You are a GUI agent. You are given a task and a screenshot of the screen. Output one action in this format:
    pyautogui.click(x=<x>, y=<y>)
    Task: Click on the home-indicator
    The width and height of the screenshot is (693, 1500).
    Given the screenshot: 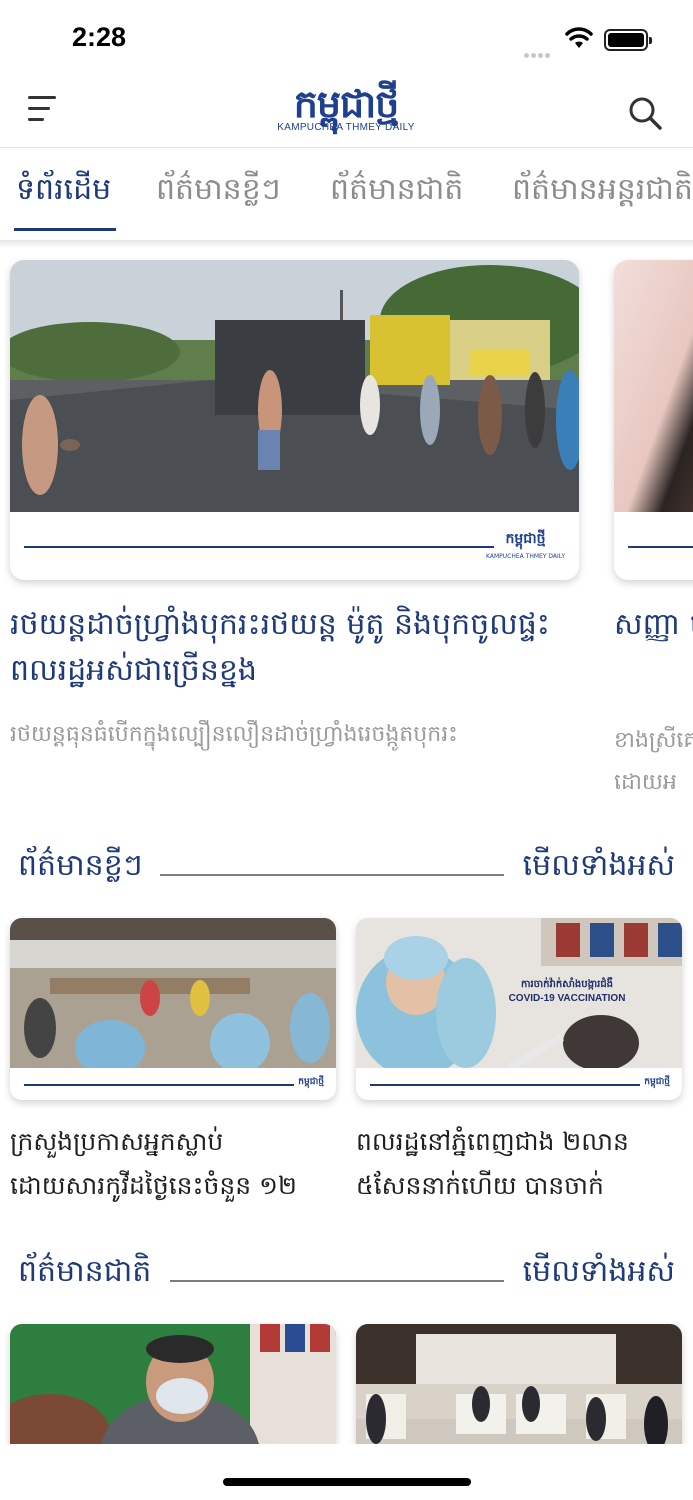 What is the action you would take?
    pyautogui.click(x=347, y=1482)
    